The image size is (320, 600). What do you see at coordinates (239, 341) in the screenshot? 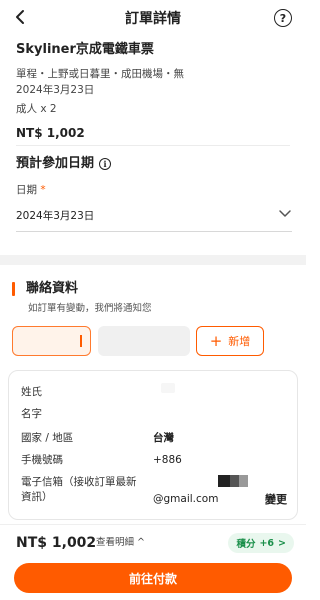
I see `add-contact-label: 新增` at bounding box center [239, 341].